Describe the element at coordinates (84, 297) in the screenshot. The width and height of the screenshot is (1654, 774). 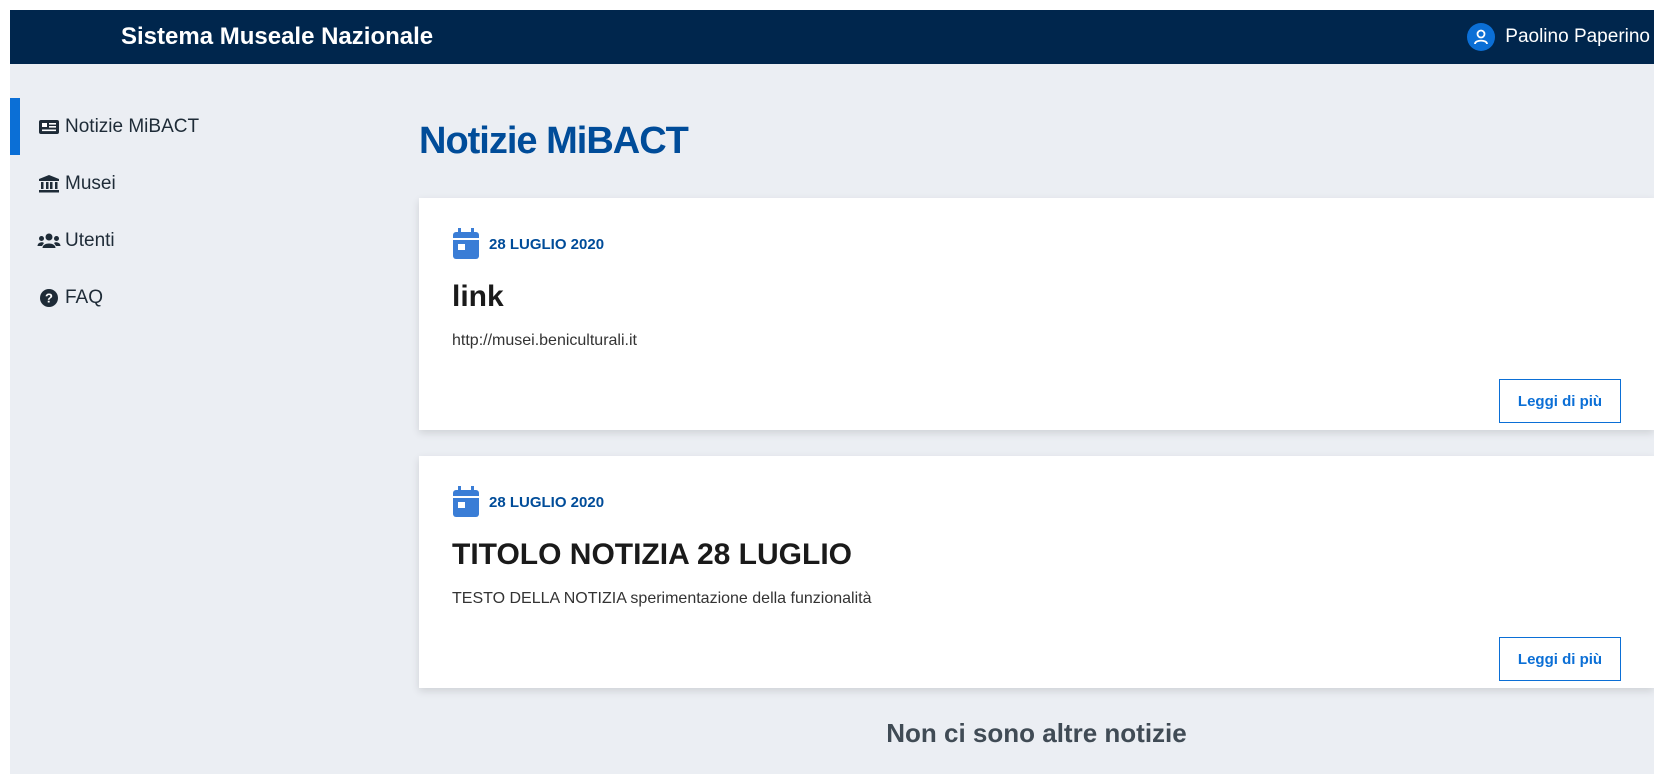
I see `sidebar-item-label: FAQ` at that location.